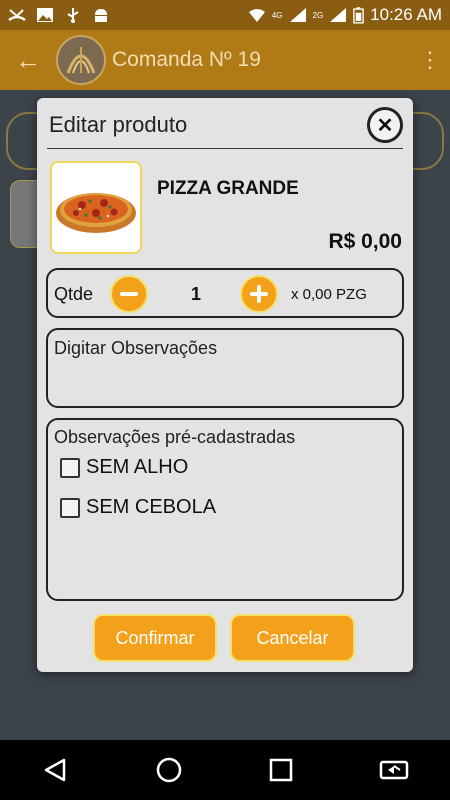 The width and height of the screenshot is (450, 800). Describe the element at coordinates (137, 467) in the screenshot. I see `checkbox-label: SEM ALHO` at that location.